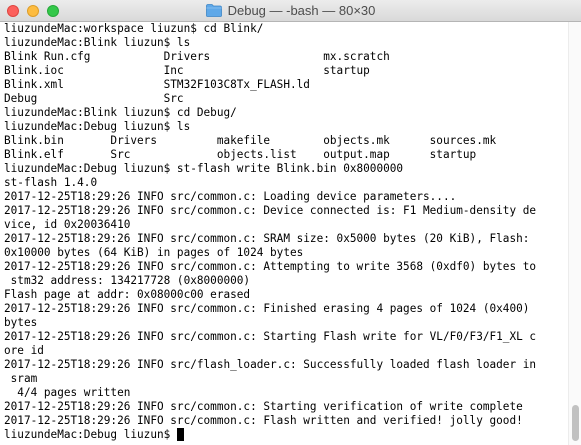 Image resolution: width=581 pixels, height=445 pixels. Describe the element at coordinates (197, 56) in the screenshot. I see `terminal-line: Blink Run.cfg Drivers mx.scratch` at that location.